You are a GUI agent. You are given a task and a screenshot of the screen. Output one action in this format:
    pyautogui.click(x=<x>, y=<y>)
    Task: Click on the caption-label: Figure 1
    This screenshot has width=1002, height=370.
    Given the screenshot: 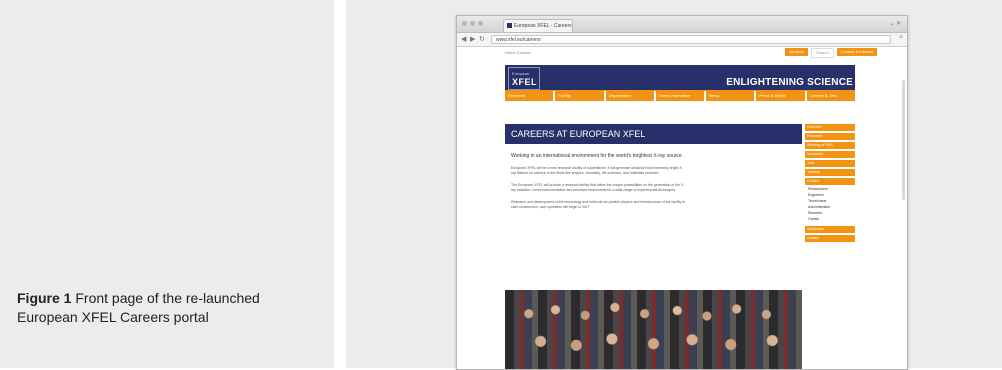 What is the action you would take?
    pyautogui.click(x=44, y=298)
    